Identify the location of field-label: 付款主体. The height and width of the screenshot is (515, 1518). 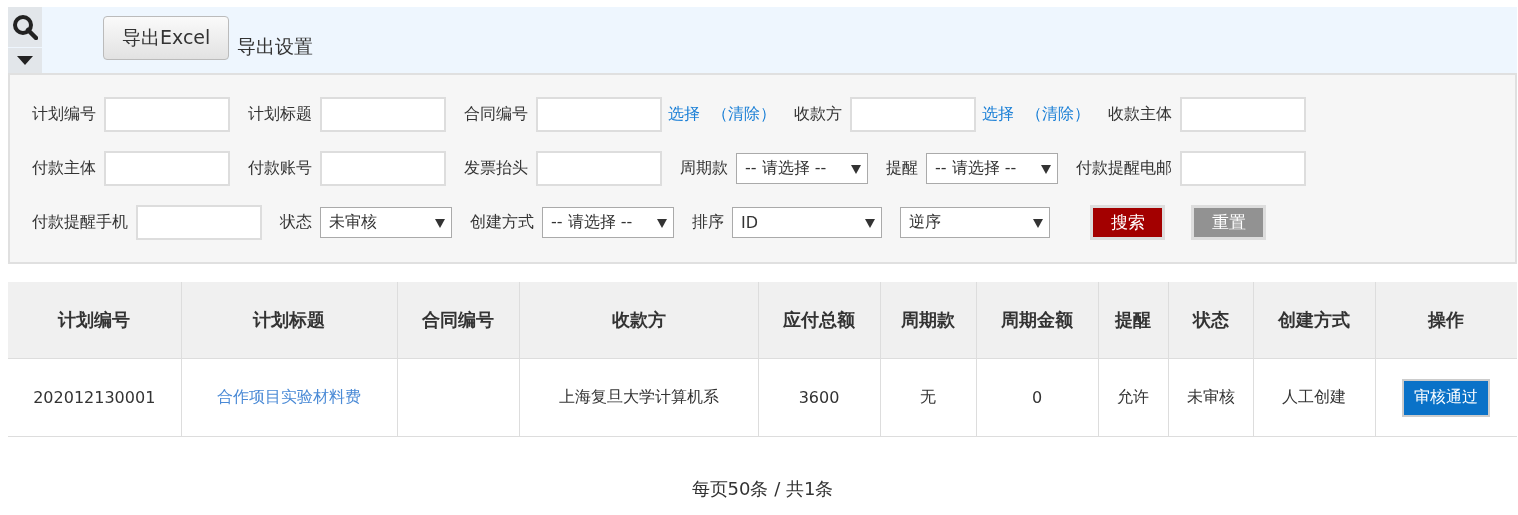
(64, 168).